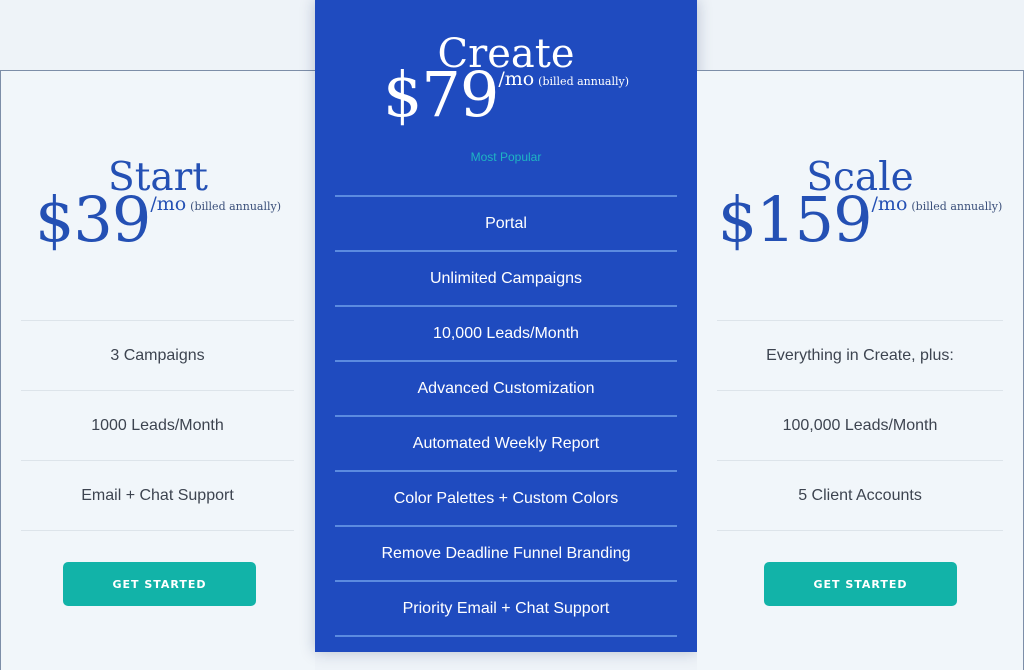 The height and width of the screenshot is (670, 1024). I want to click on plan-price: $79 /mo (billed annually), so click(506, 95).